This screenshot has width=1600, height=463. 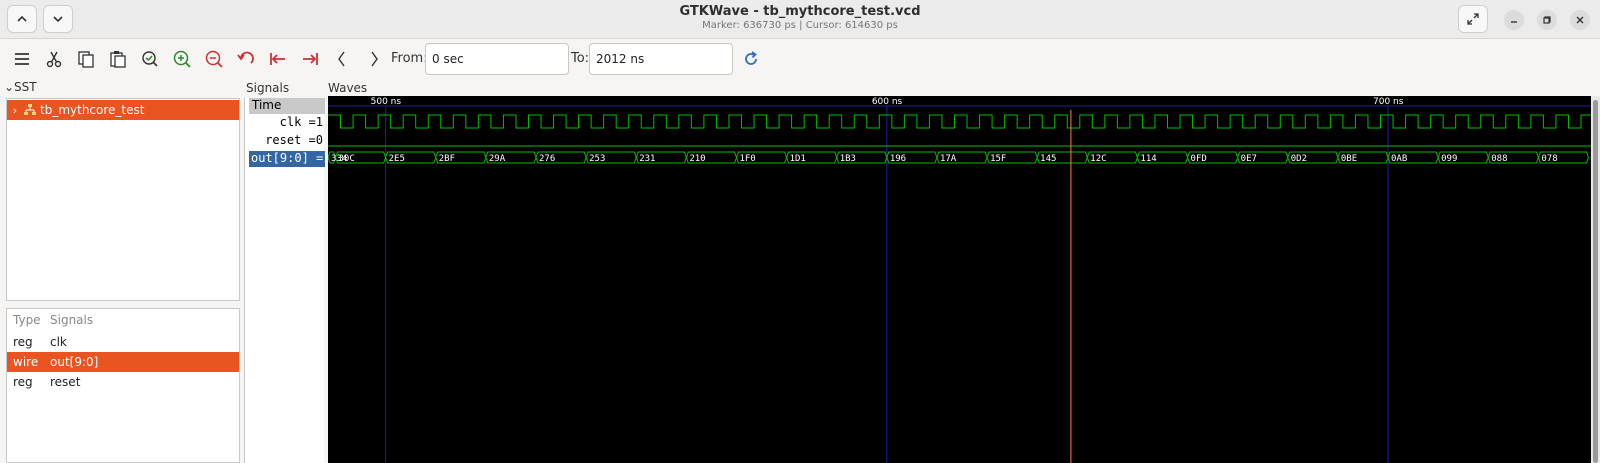 I want to click on bus-value-label: 0BE, so click(x=1349, y=159).